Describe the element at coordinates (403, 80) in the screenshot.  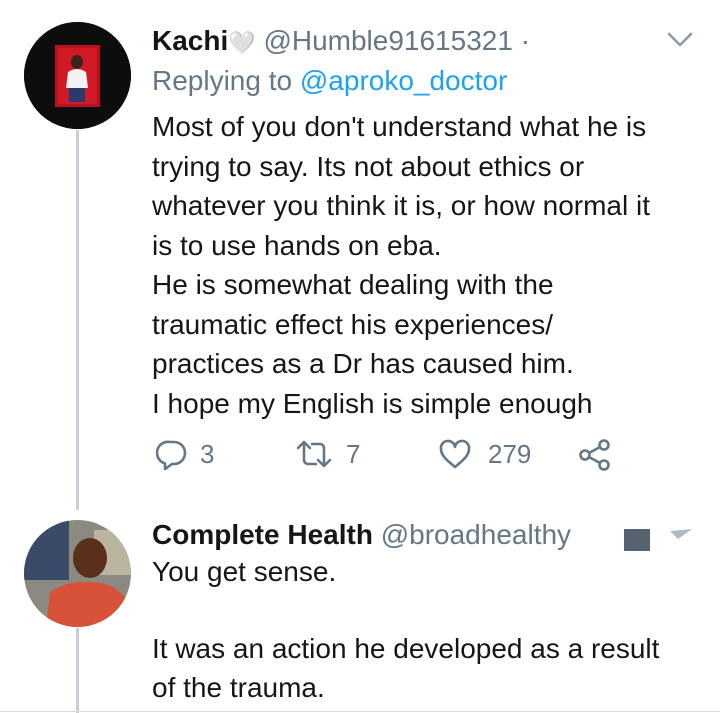
I see `replying-handle-link: @aproko_doctor` at that location.